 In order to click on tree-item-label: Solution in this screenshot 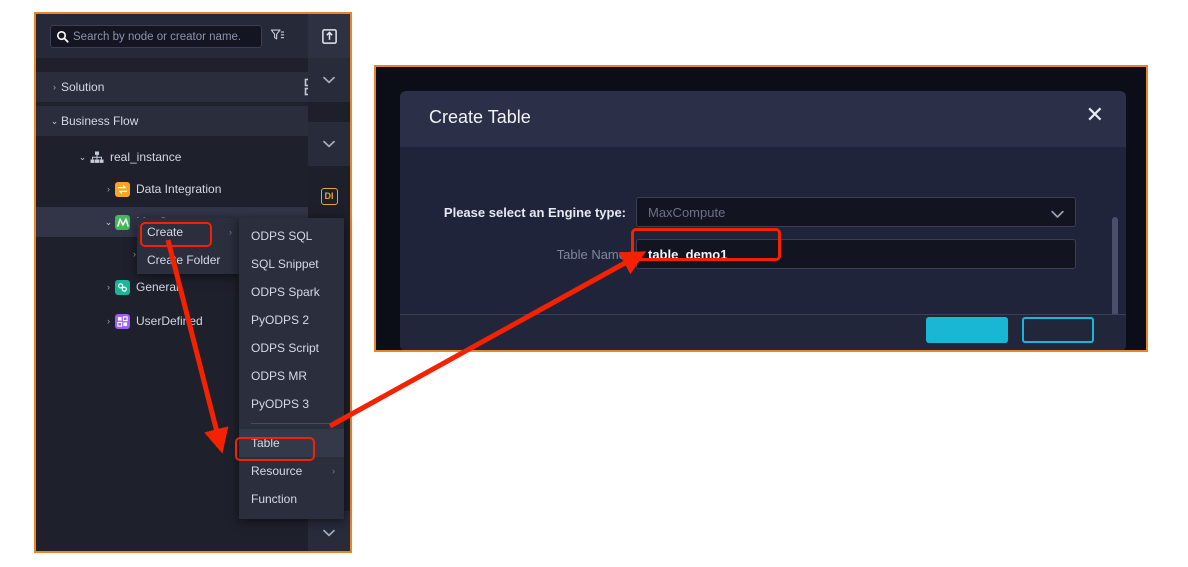, I will do `click(83, 87)`.